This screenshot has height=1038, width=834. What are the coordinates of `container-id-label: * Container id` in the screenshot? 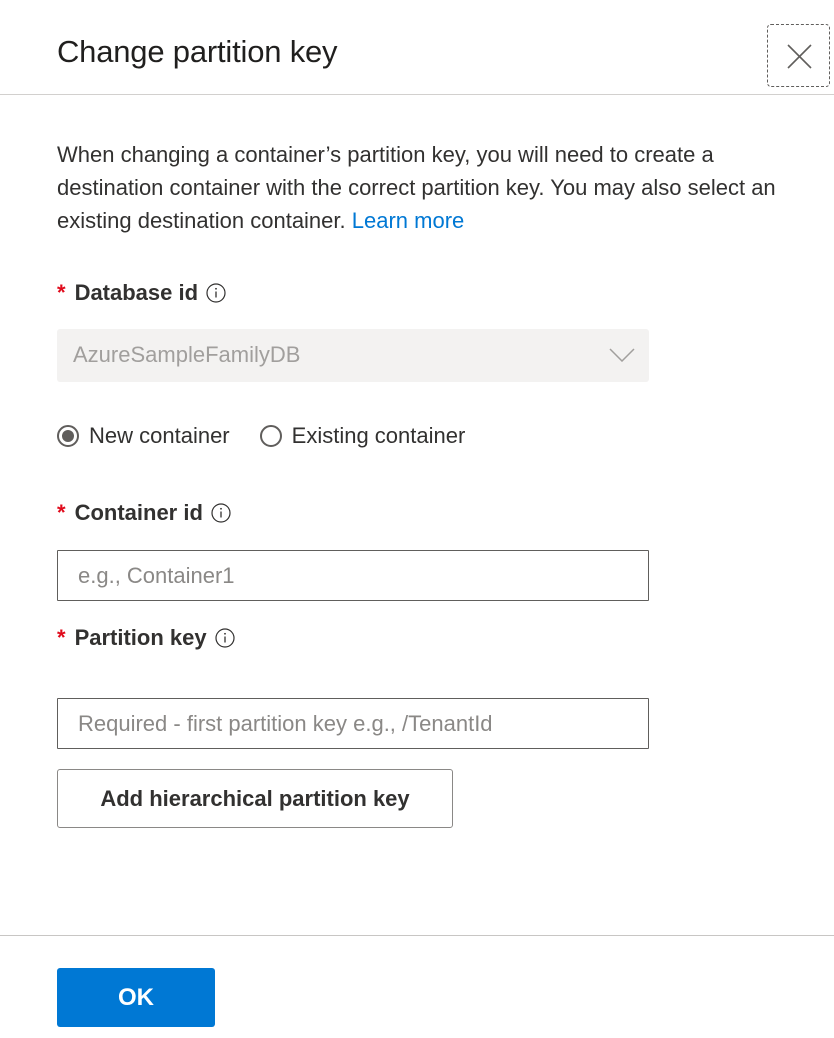 It's located at (144, 513).